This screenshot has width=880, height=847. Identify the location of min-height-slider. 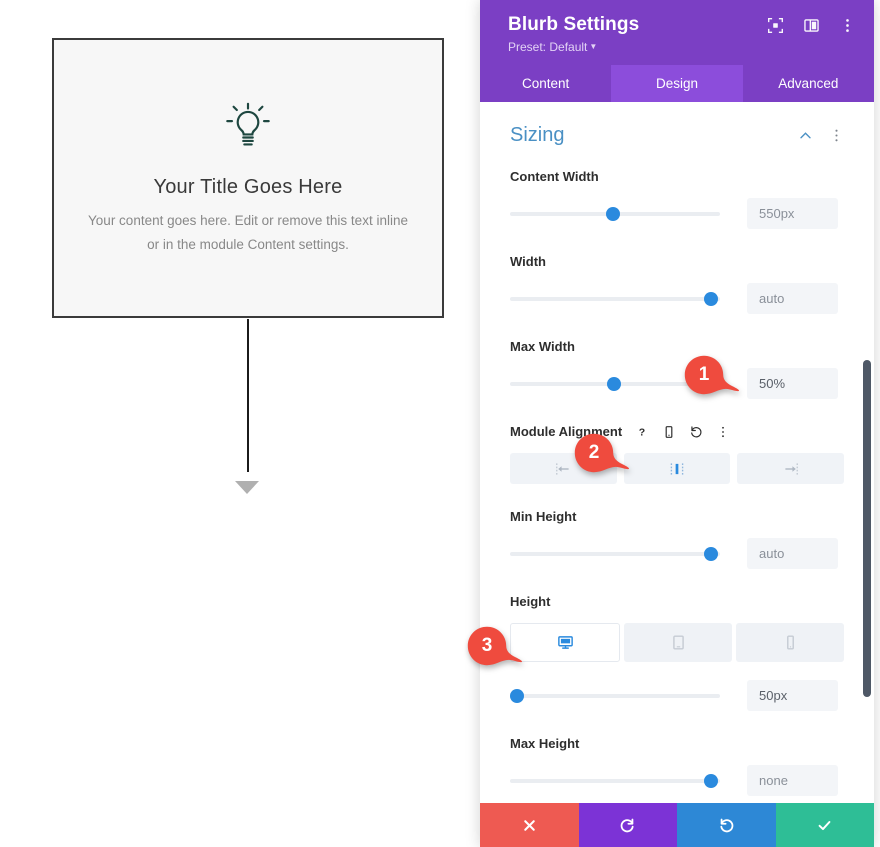
(615, 554).